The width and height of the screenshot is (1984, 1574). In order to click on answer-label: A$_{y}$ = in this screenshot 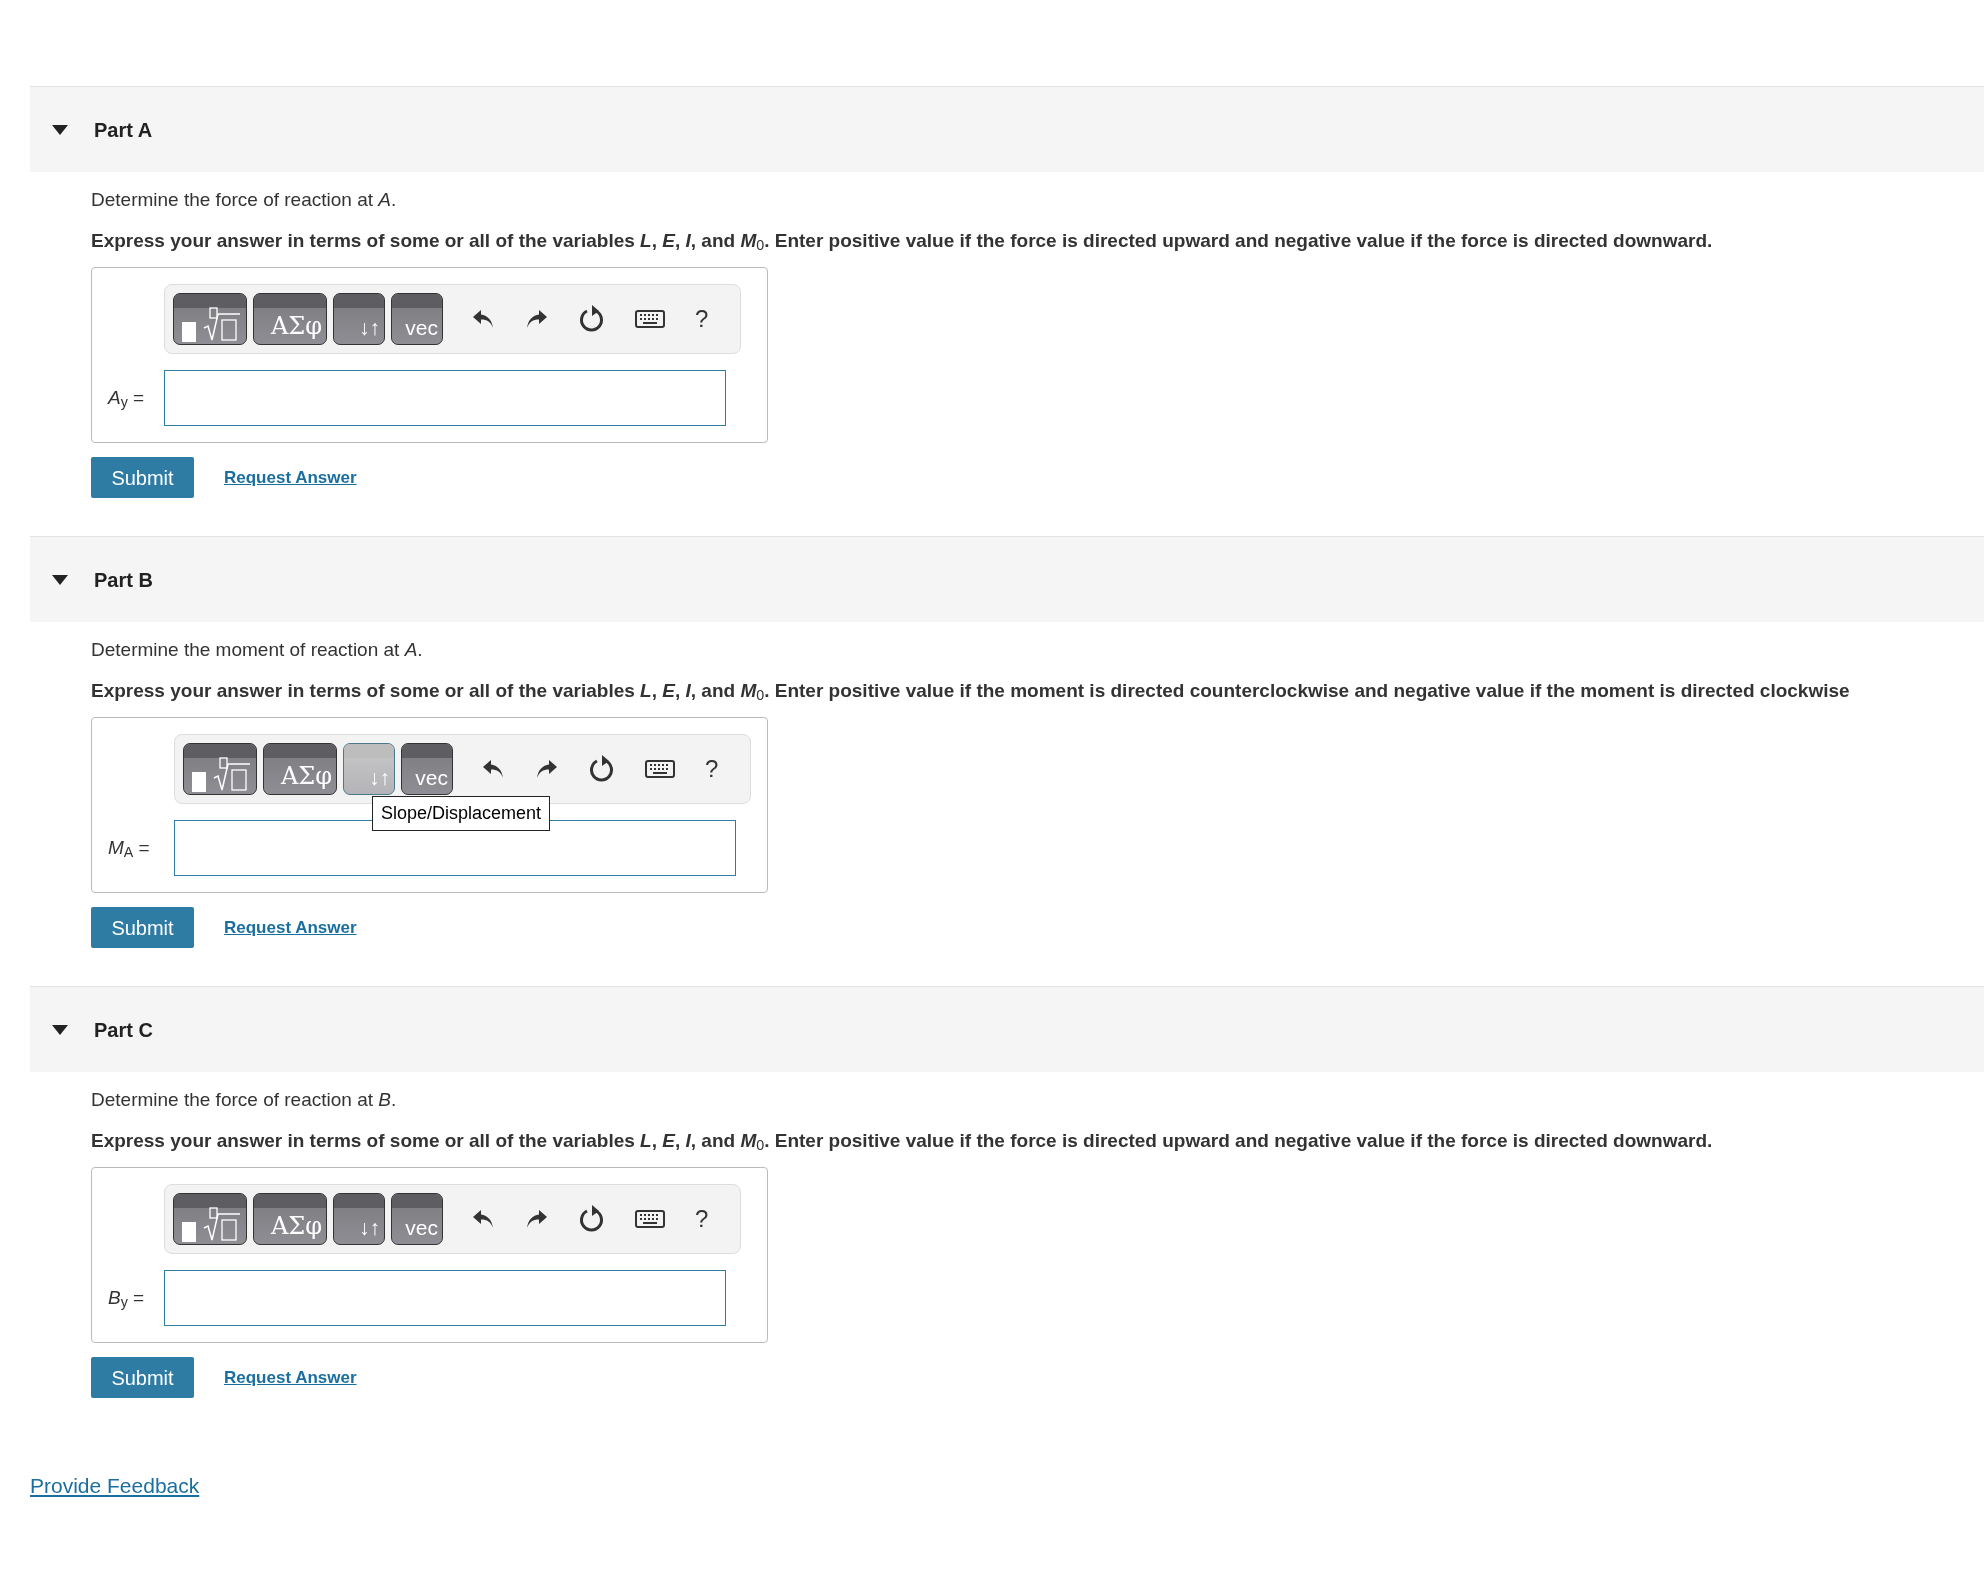, I will do `click(127, 399)`.